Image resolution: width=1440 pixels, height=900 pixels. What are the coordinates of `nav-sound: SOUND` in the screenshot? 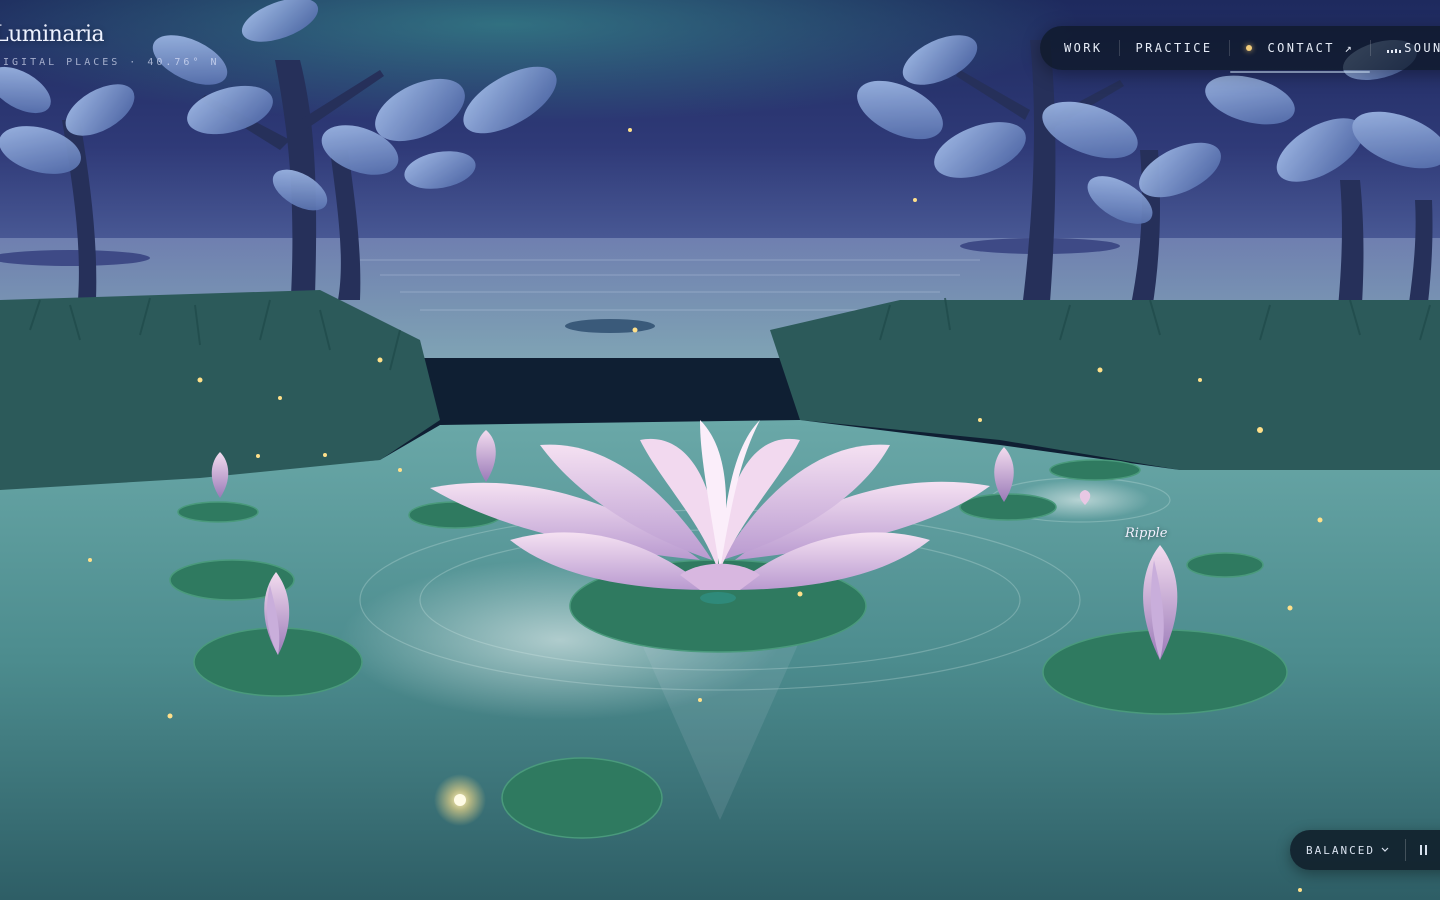 It's located at (1405, 48).